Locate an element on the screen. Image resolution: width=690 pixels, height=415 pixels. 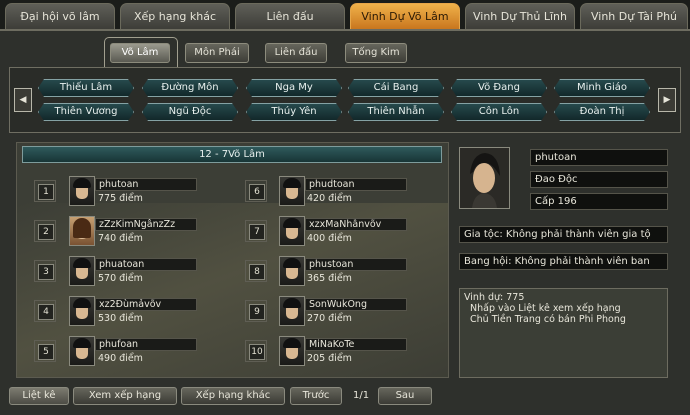
faction-doan-thi: Đoàn Thị is located at coordinates (602, 112).